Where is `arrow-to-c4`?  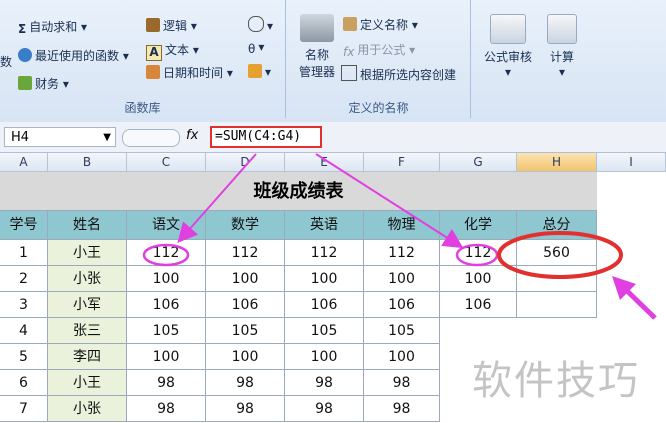
arrow-to-c4 is located at coordinates (217, 198).